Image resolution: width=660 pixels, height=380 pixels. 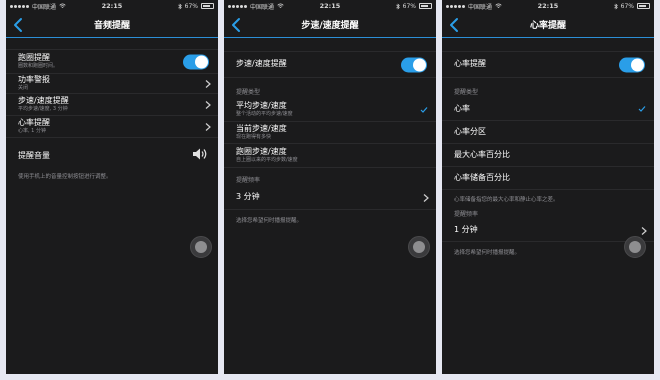 I want to click on nav-bar: 音频提醒, so click(x=112, y=25).